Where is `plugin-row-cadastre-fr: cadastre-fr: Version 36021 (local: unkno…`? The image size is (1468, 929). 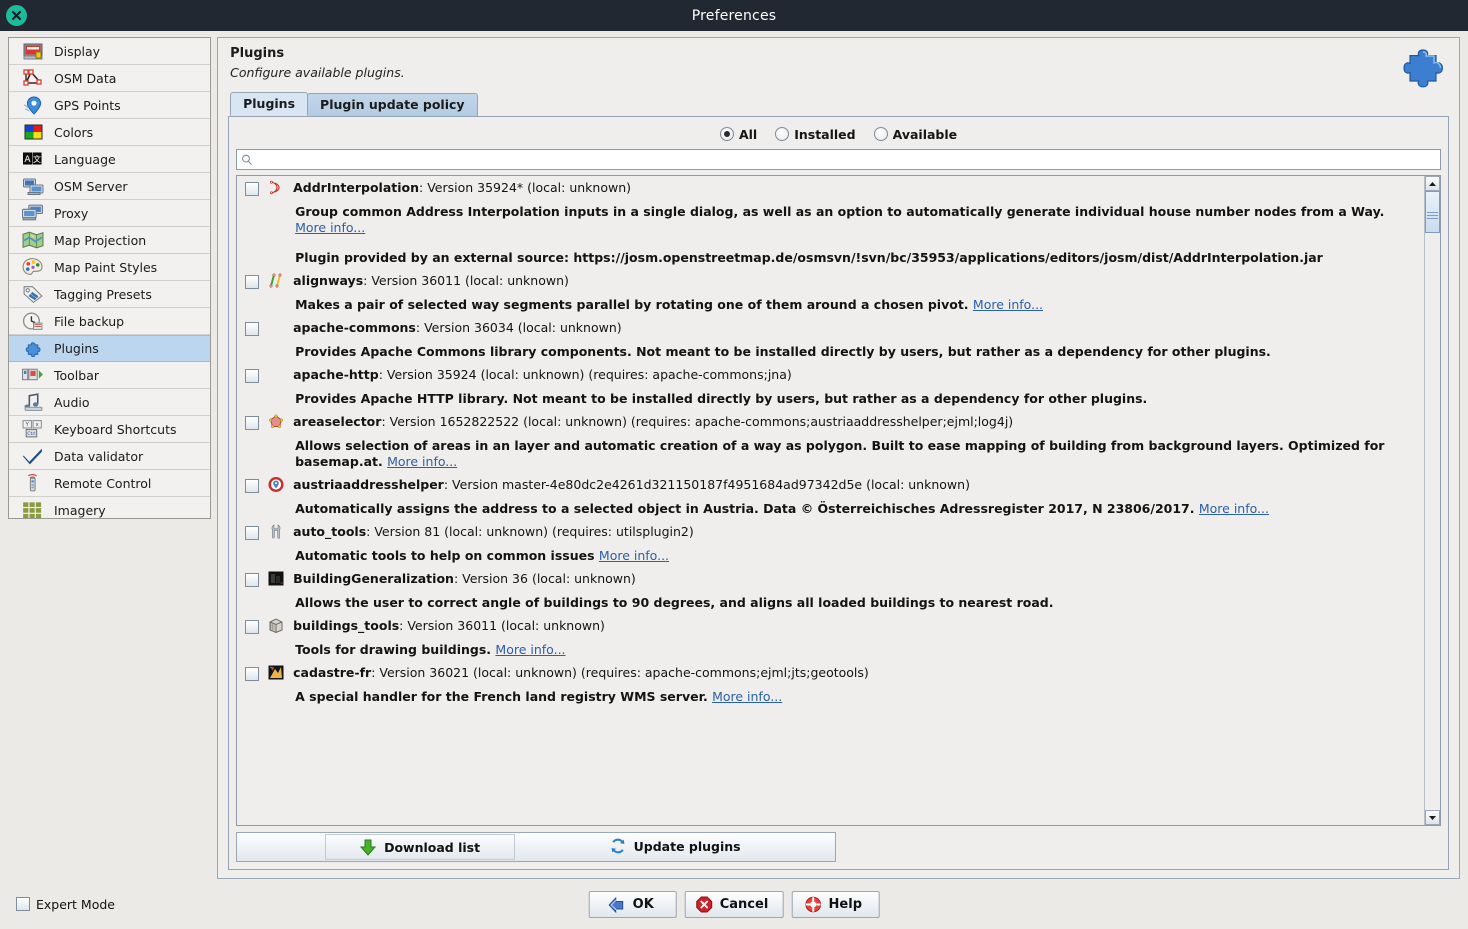 plugin-row-cadastre-fr: cadastre-fr: Version 36021 (local: unkno… is located at coordinates (830, 685).